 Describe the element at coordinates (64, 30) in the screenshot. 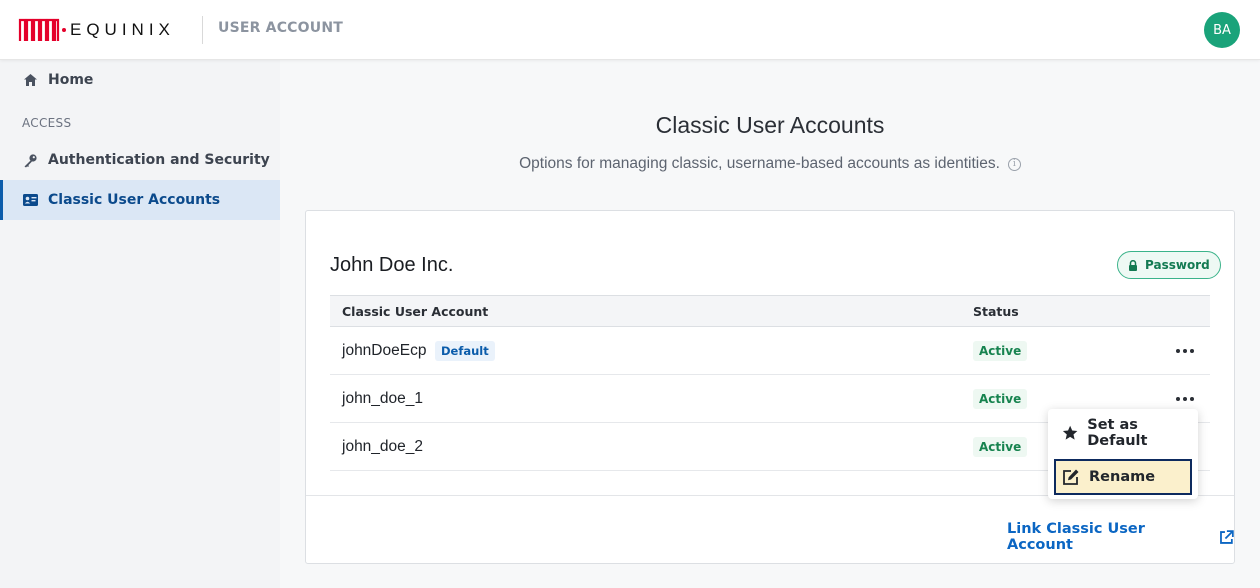

I see `logo-dot` at that location.